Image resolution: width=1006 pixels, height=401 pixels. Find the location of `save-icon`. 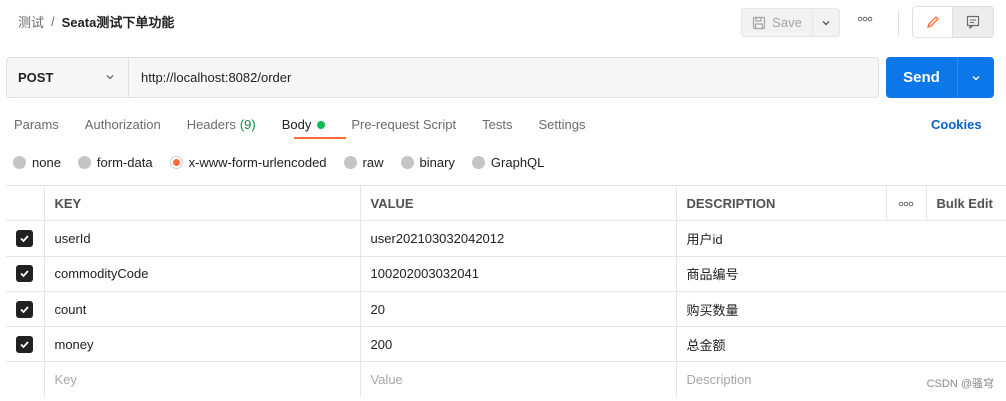

save-icon is located at coordinates (759, 22).